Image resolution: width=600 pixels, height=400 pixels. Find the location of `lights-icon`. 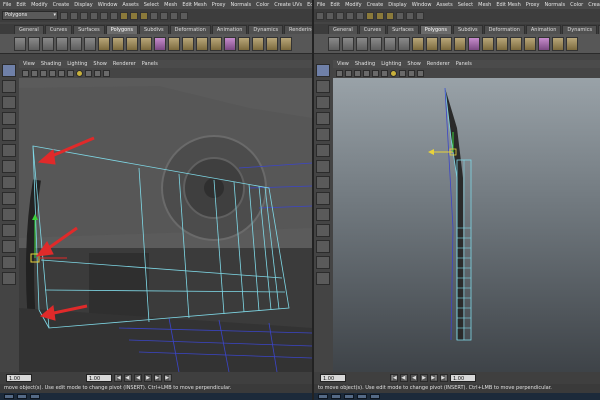

lights-icon is located at coordinates (79, 73).